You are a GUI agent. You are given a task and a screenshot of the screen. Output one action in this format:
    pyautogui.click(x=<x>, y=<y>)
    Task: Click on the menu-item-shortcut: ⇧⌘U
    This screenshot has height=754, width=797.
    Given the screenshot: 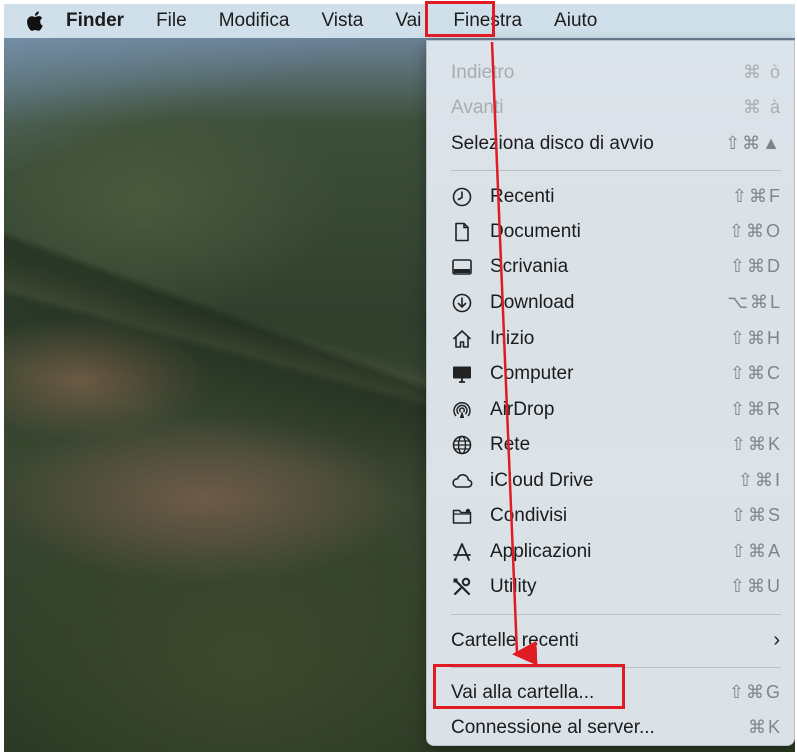 What is the action you would take?
    pyautogui.click(x=755, y=586)
    